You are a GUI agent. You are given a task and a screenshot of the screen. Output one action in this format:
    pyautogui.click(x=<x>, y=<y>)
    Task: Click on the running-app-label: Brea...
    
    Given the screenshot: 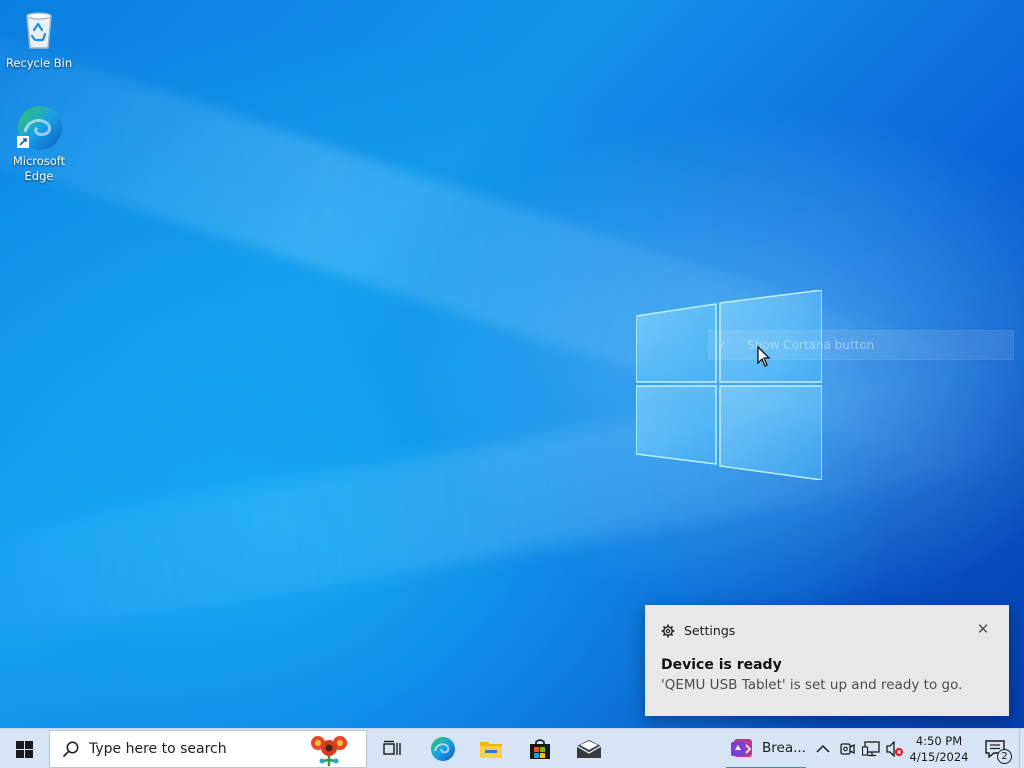 What is the action you would take?
    pyautogui.click(x=784, y=748)
    